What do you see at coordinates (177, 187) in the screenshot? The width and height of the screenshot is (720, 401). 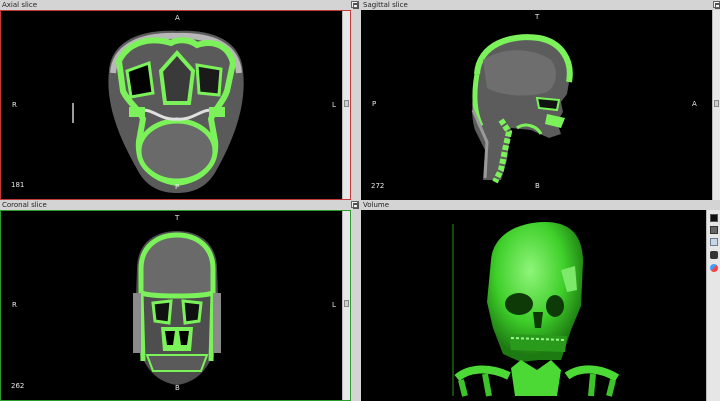 I see `axial-orient-bottom: P` at bounding box center [177, 187].